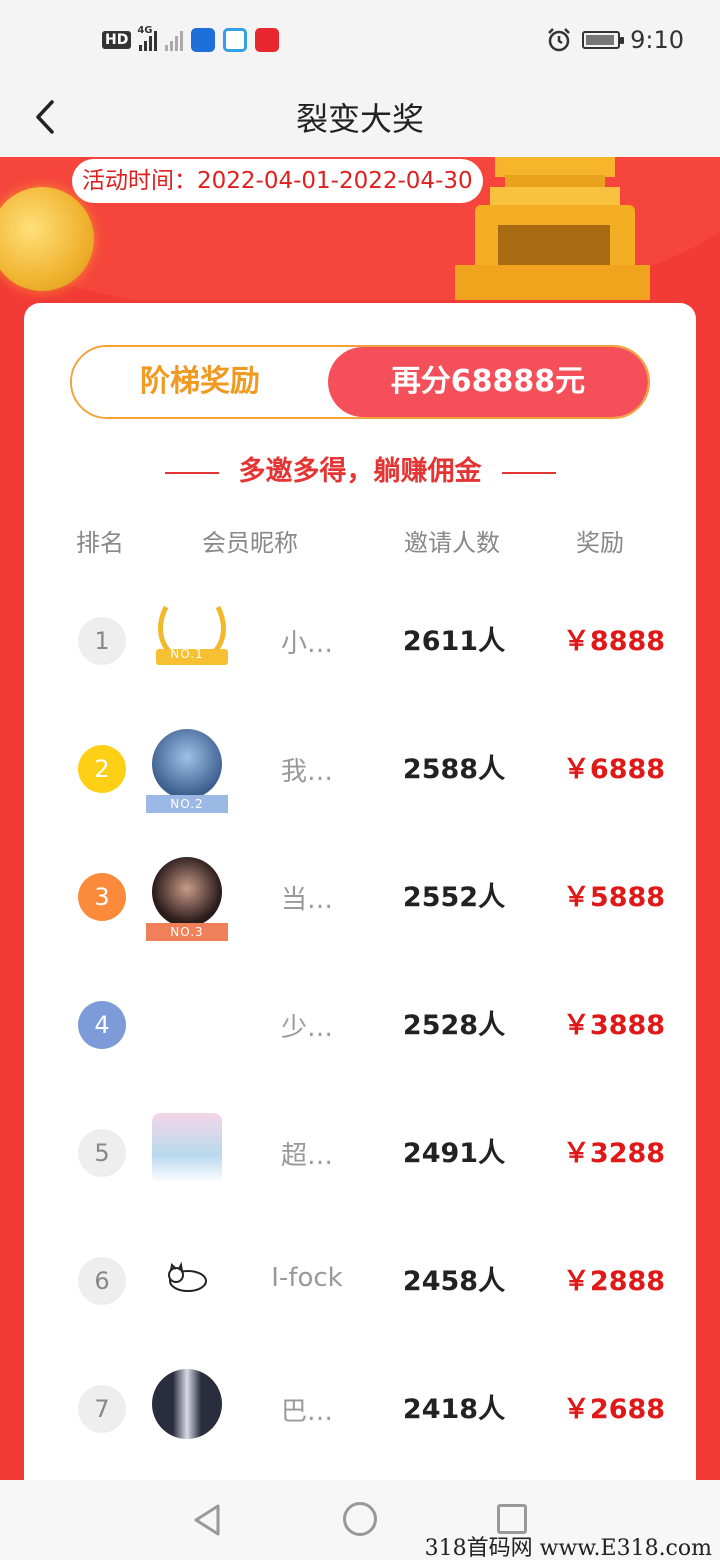 The width and height of the screenshot is (720, 1560). Describe the element at coordinates (360, 897) in the screenshot. I see `table-row: 3 NO.3 当… 2552人 ￥5888` at that location.